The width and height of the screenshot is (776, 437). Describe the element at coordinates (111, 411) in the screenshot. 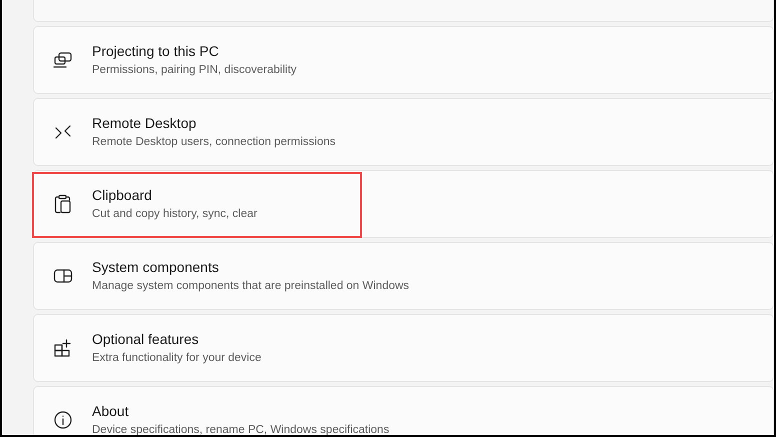

I see `setting-title: About` at that location.